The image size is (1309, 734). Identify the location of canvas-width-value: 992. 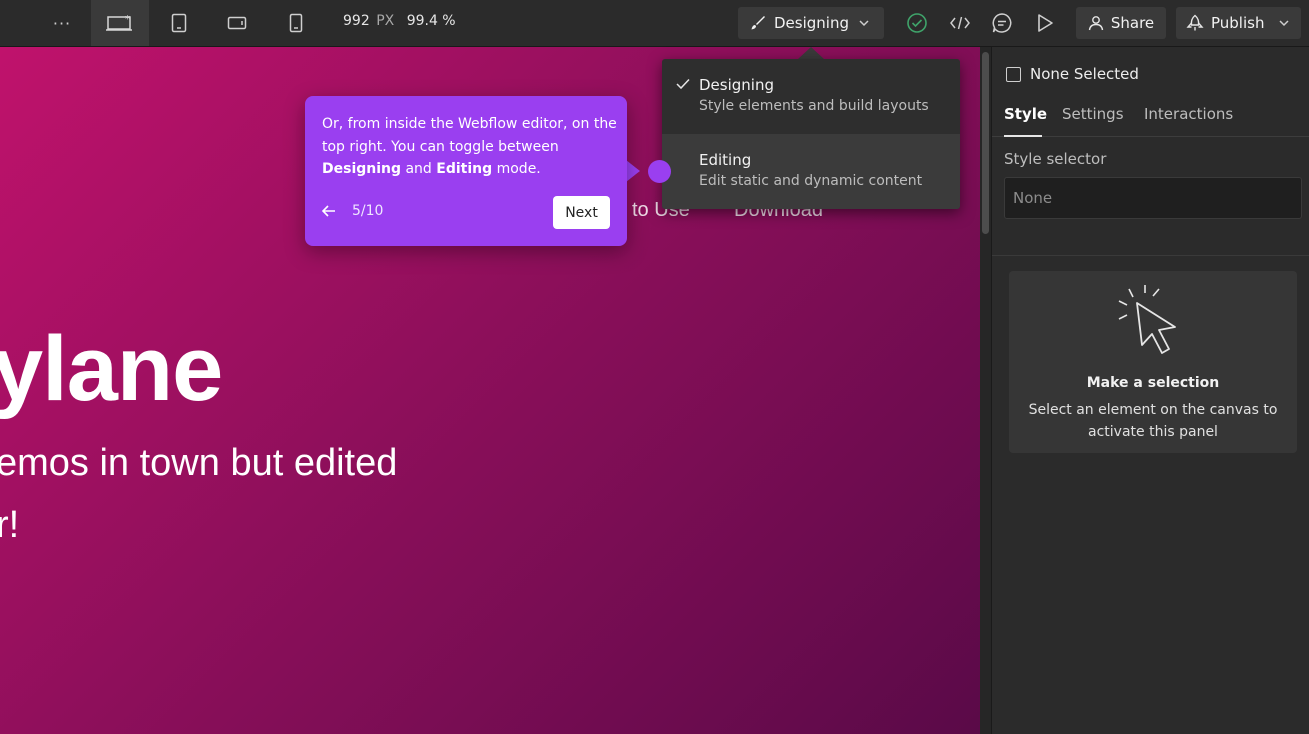
(356, 21).